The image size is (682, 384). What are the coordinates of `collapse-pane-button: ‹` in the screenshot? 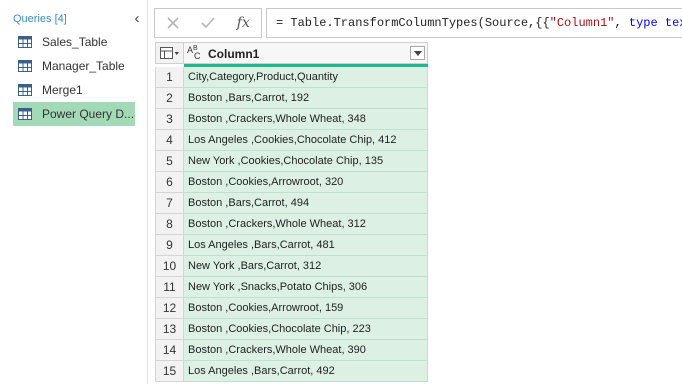 It's located at (137, 18).